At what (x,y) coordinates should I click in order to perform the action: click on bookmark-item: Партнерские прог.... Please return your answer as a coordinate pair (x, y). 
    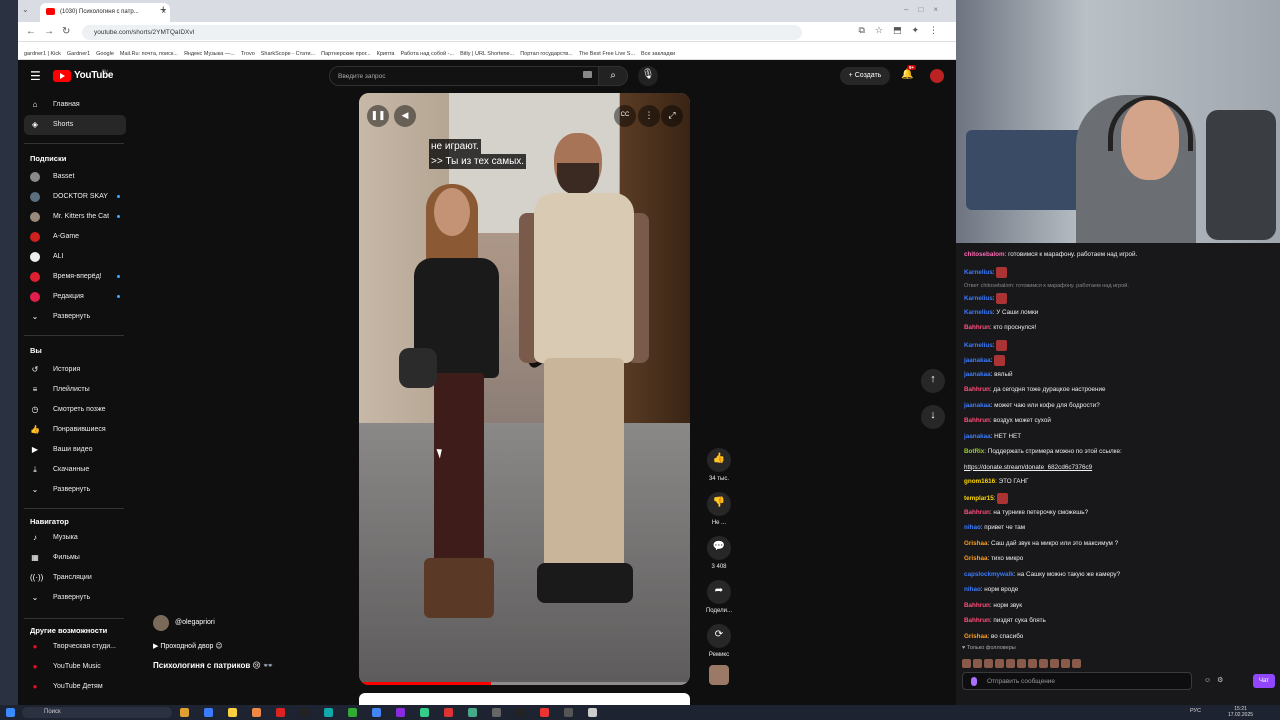
    Looking at the image, I should click on (345, 54).